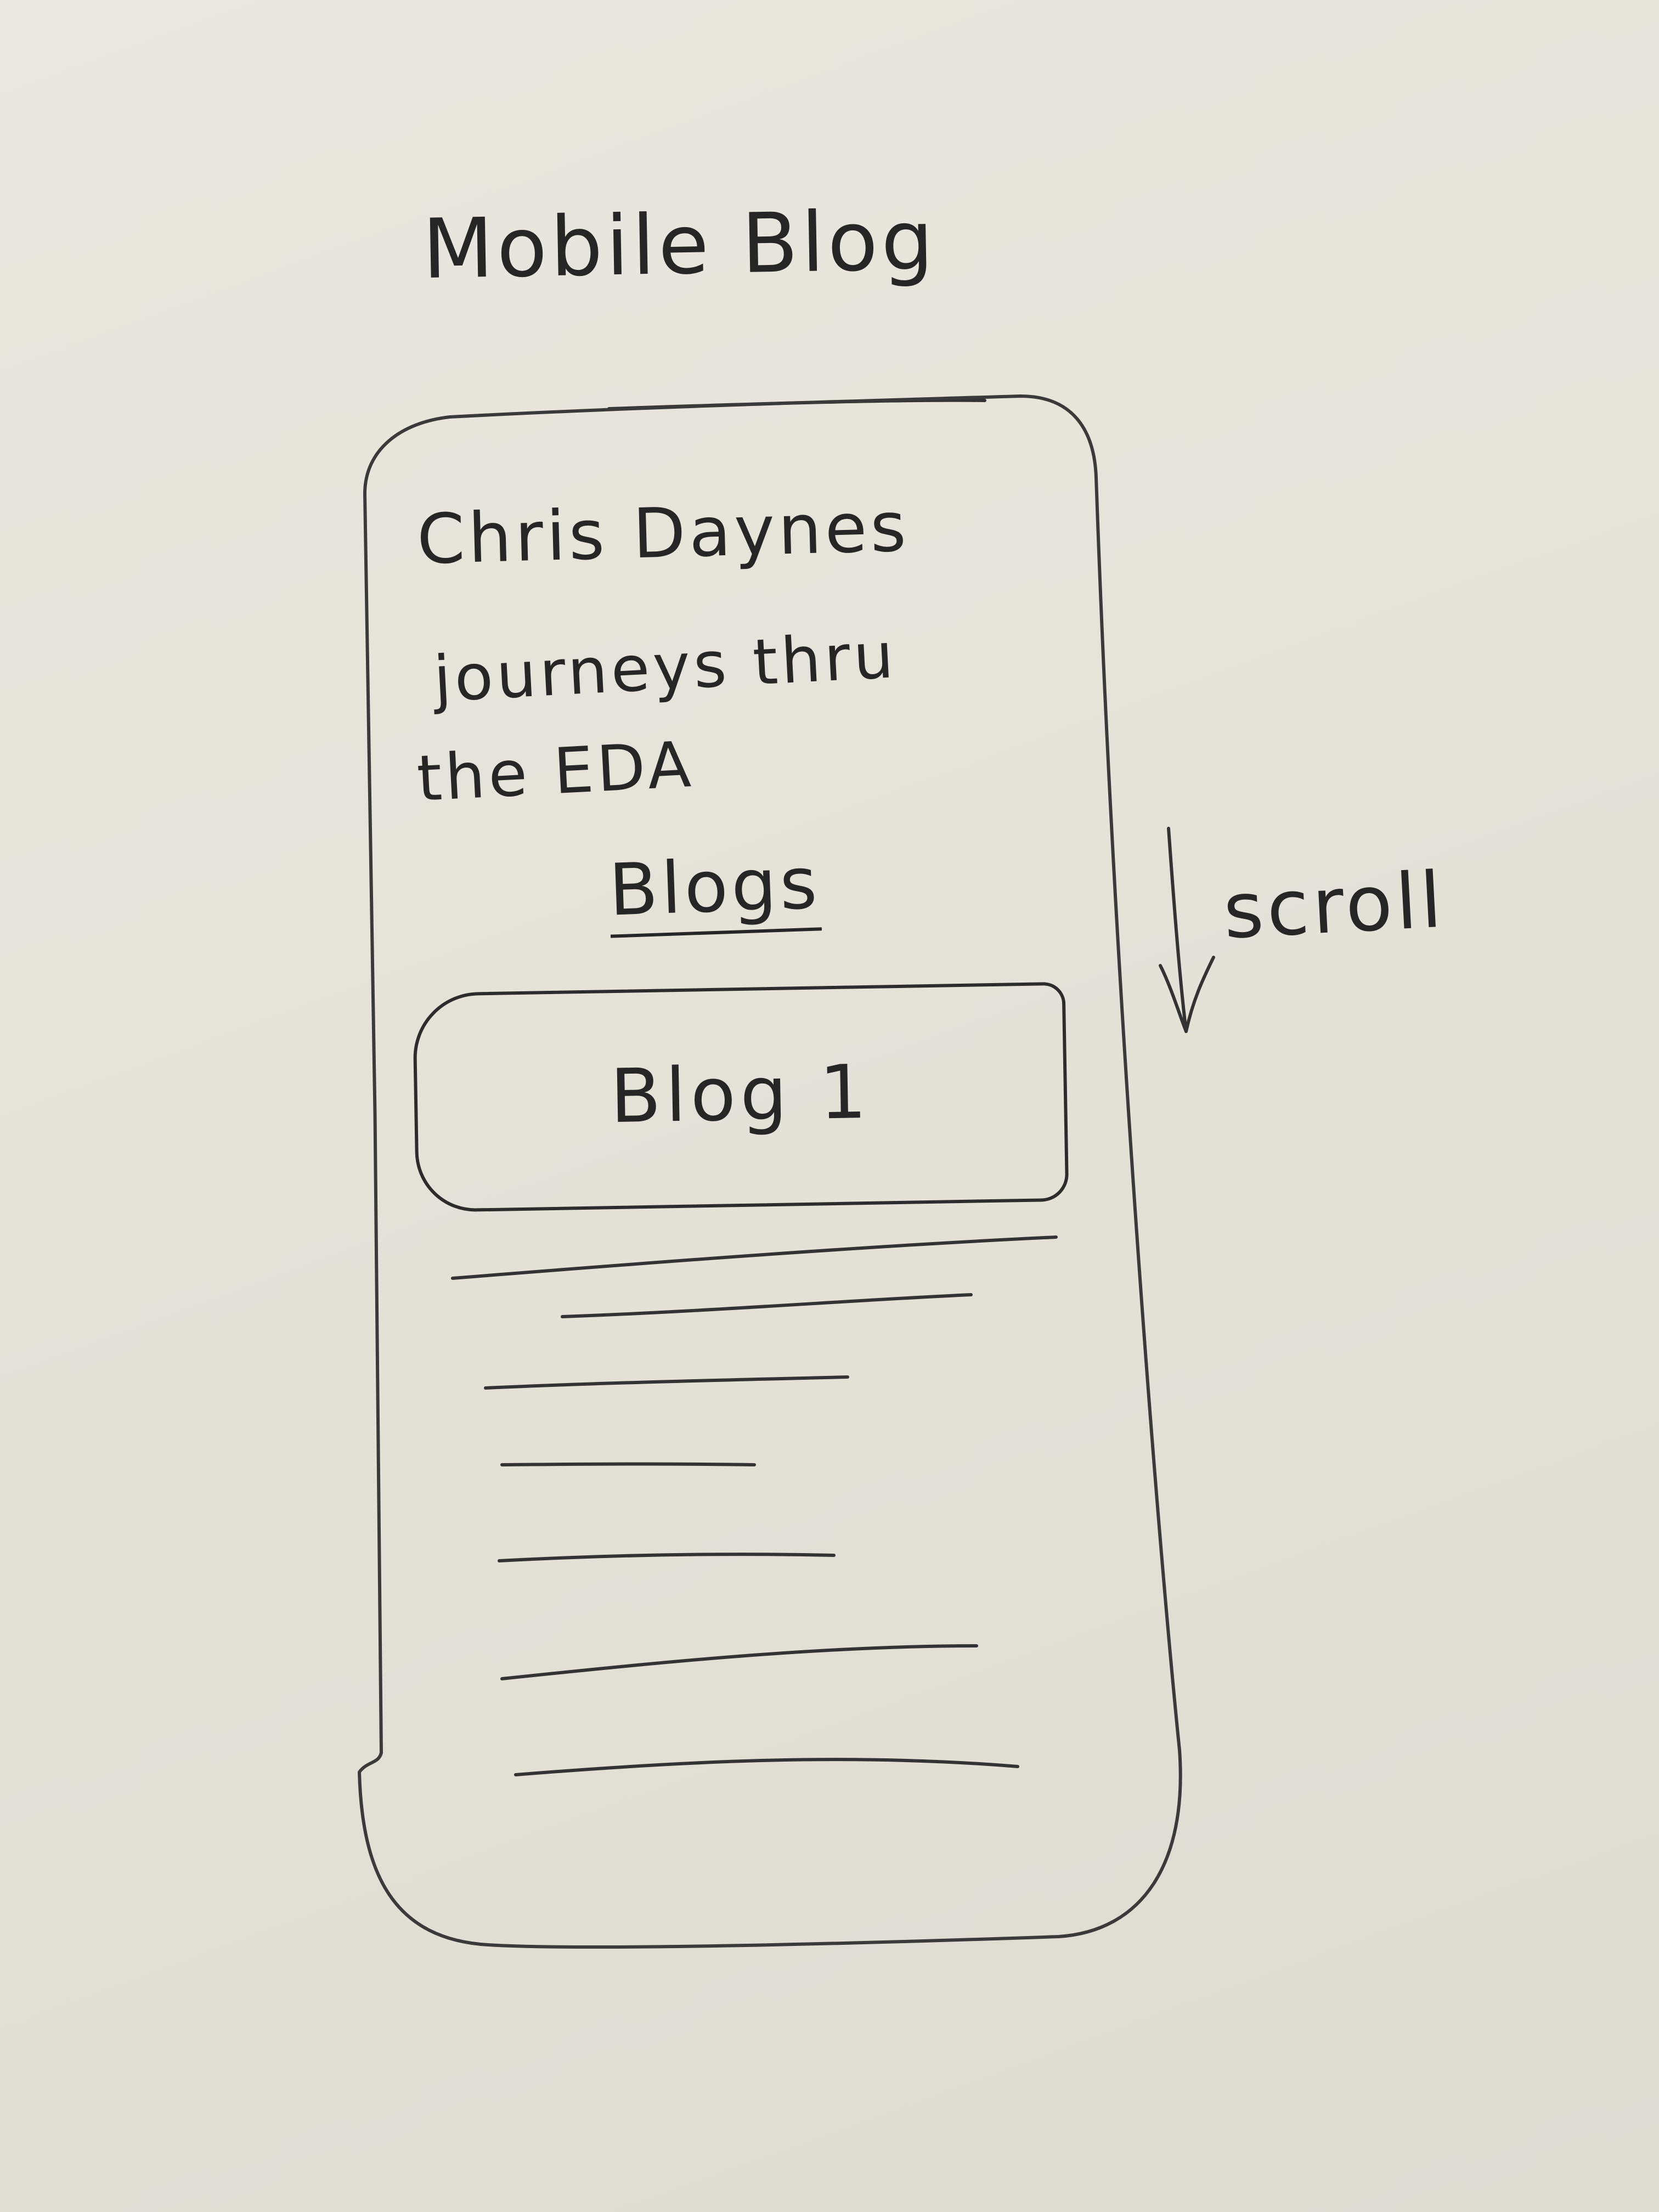 This screenshot has height=2212, width=1659. I want to click on down-arrow-icon, so click(1187, 930).